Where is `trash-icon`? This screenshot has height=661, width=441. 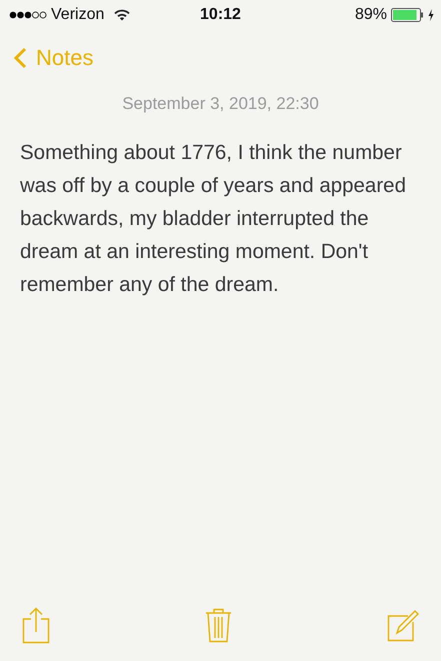
trash-icon is located at coordinates (218, 625).